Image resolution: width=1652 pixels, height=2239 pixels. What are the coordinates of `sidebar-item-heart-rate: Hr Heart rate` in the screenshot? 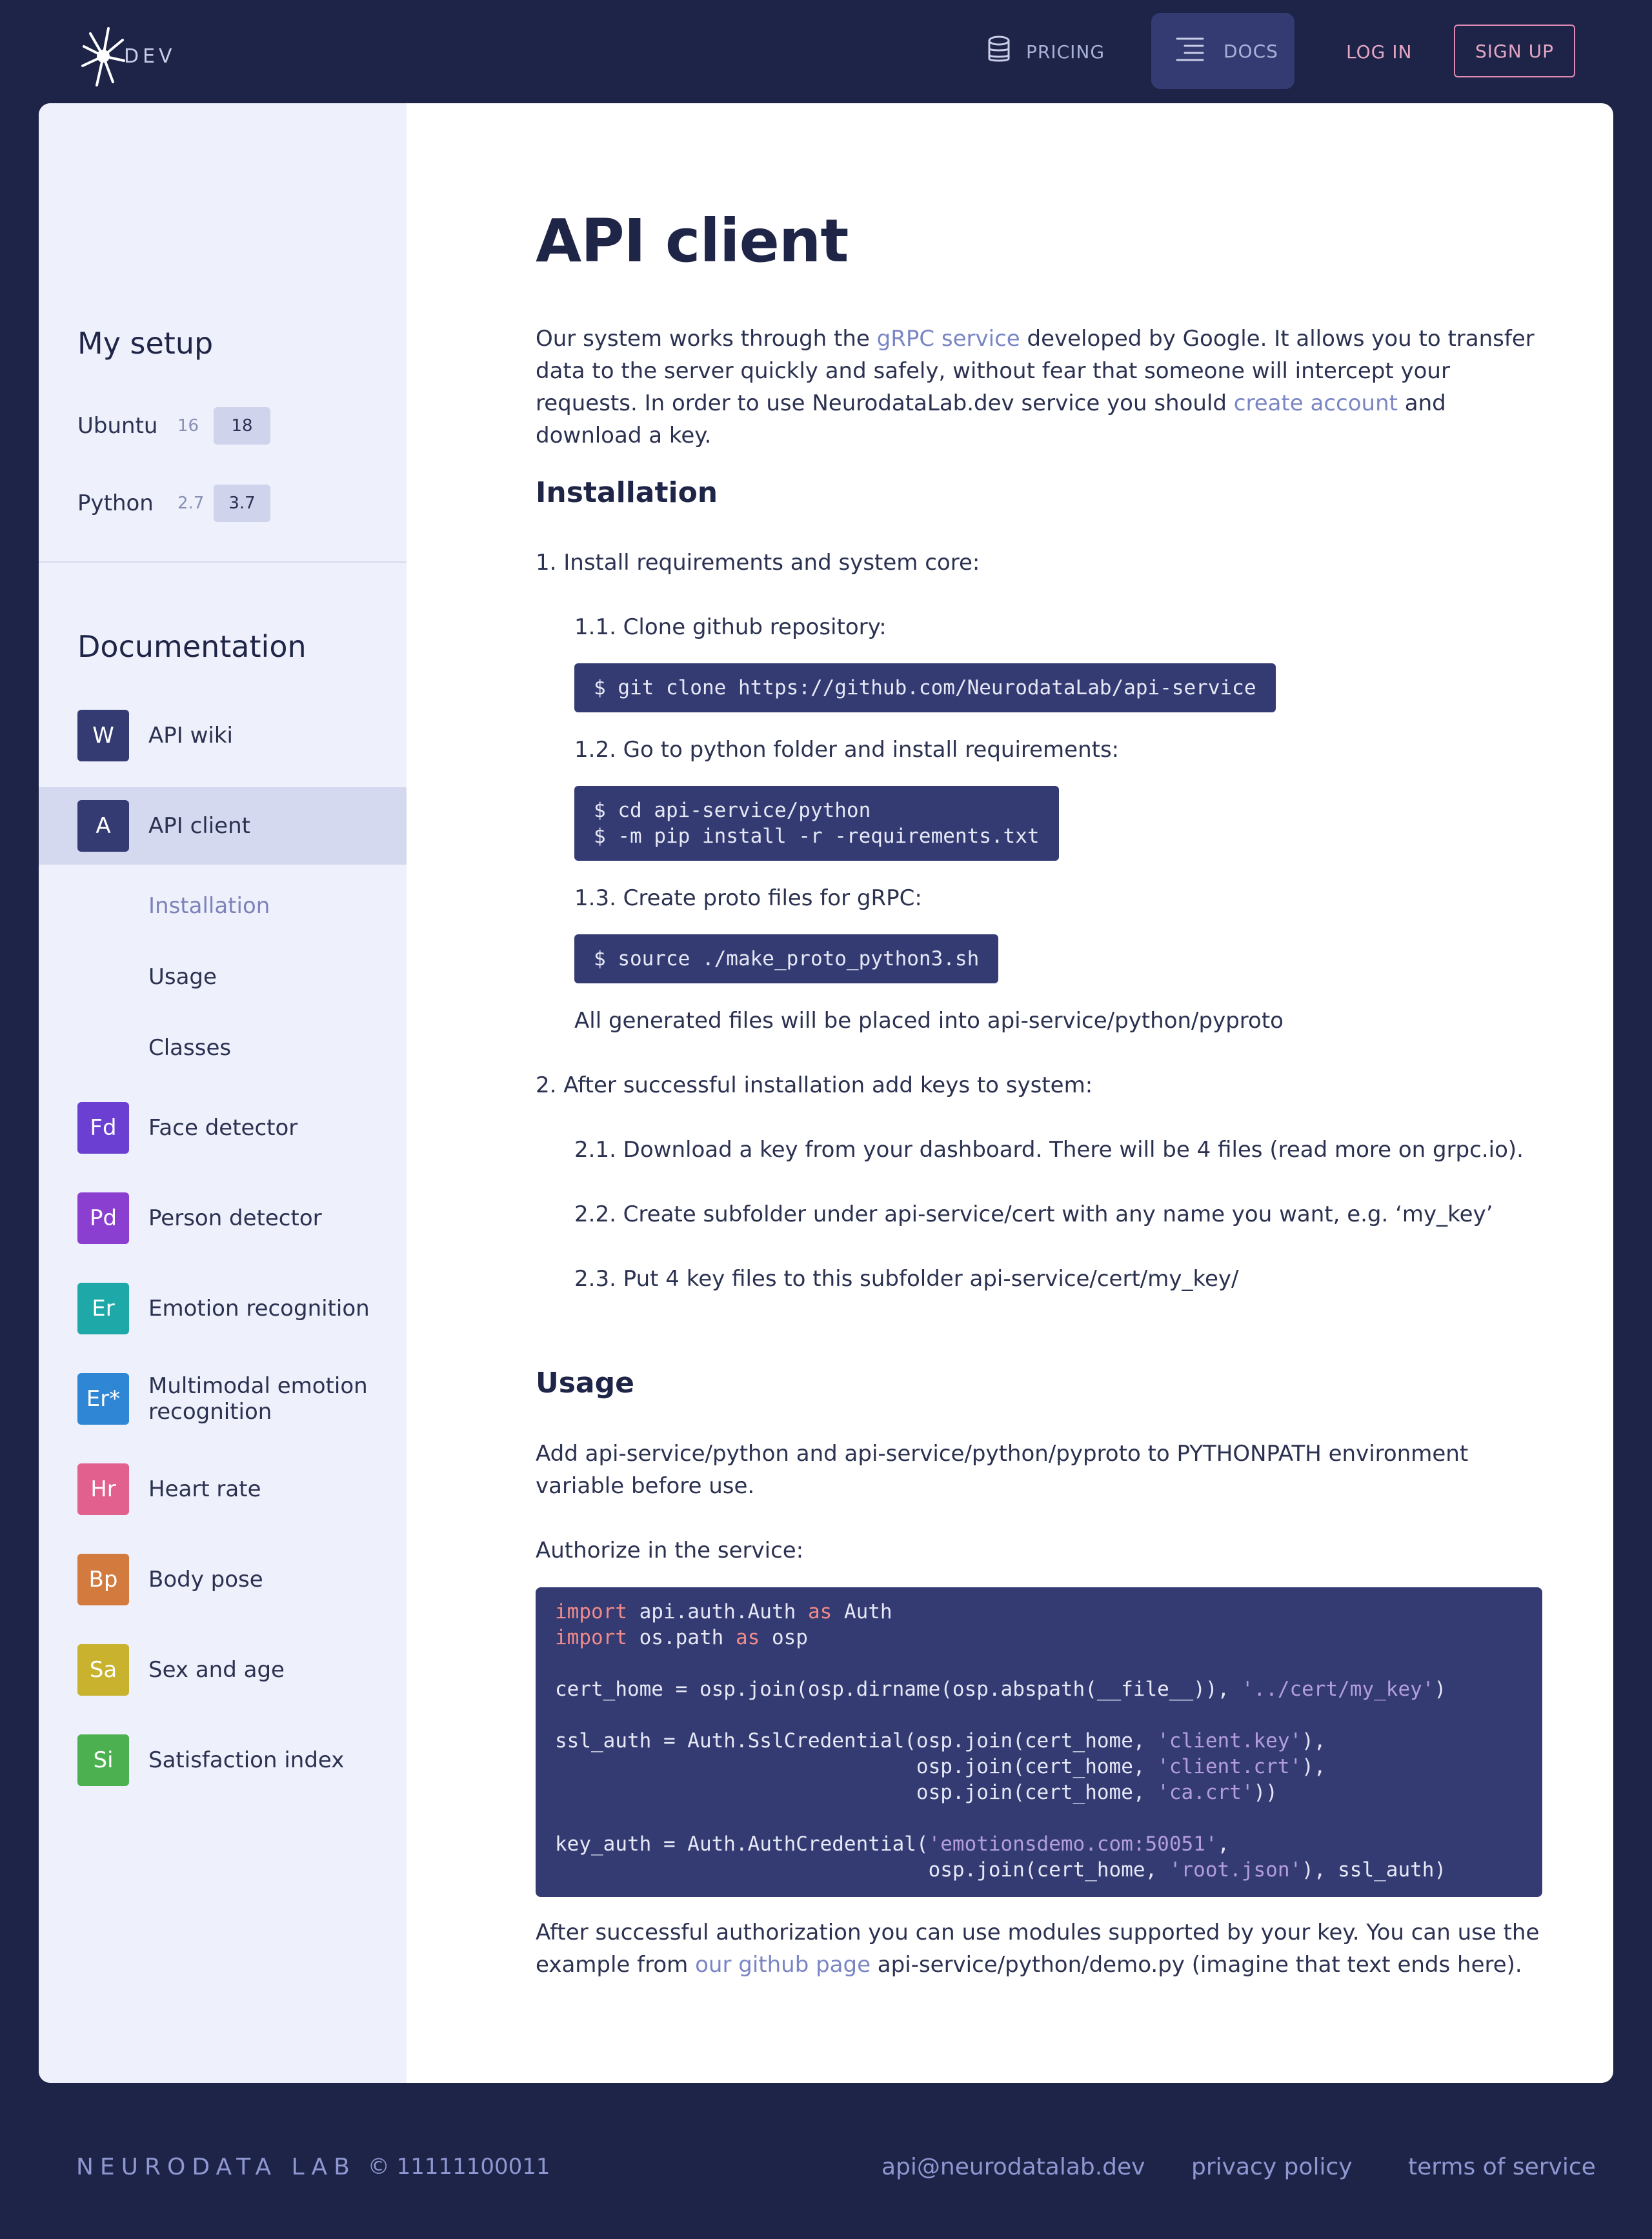 It's located at (223, 1489).